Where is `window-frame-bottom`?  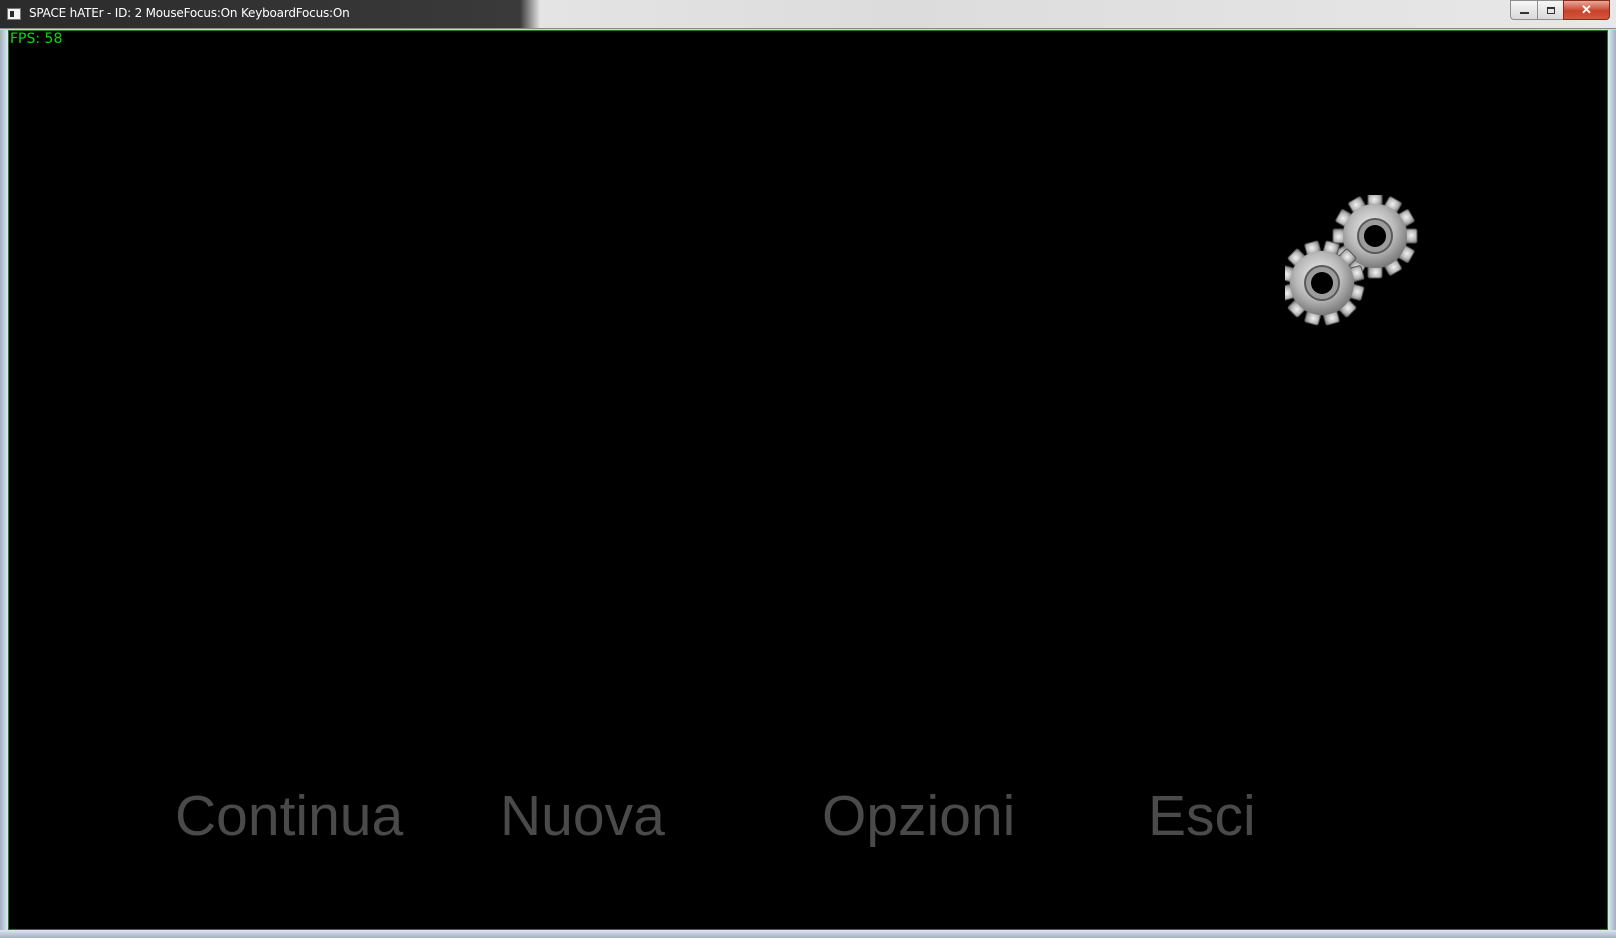 window-frame-bottom is located at coordinates (808, 934).